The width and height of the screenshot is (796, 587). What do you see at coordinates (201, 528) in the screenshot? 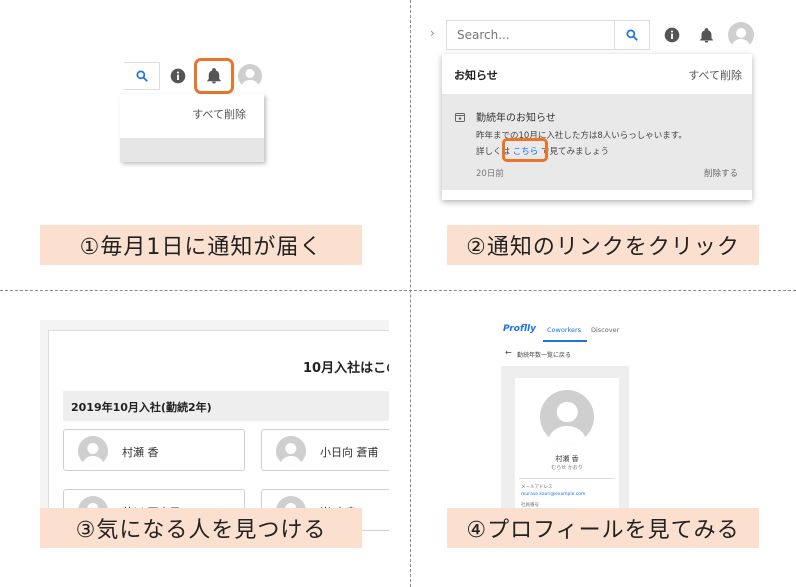
I see `caption-3: ③気になる人を見つける` at bounding box center [201, 528].